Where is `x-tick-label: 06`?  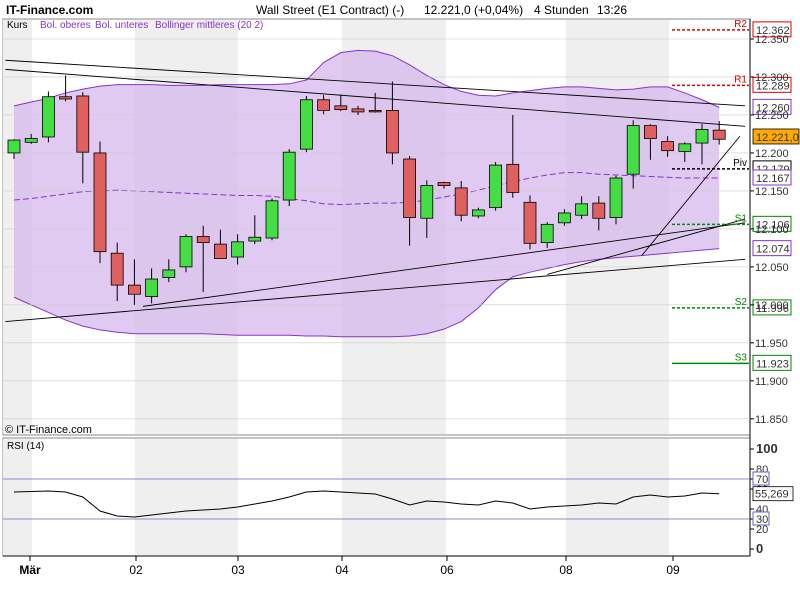 x-tick-label: 06 is located at coordinates (447, 570).